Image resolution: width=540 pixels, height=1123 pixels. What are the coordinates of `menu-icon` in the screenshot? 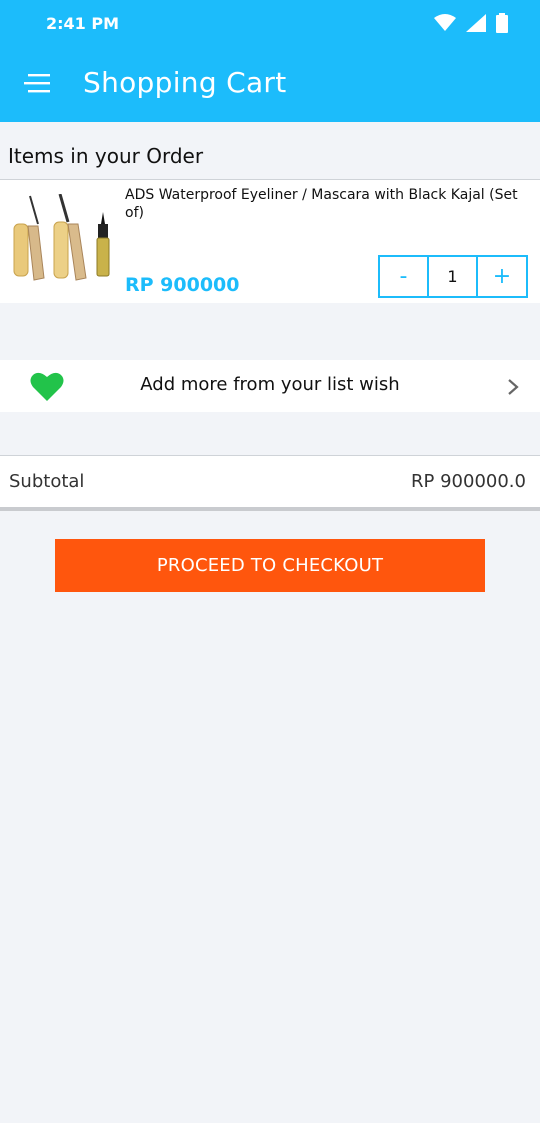 It's located at (39, 83).